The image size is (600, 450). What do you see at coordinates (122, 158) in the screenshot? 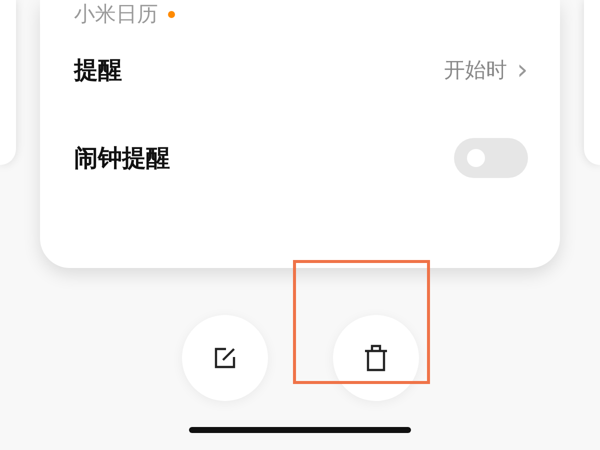
I see `row-label: 闹钟提醒` at bounding box center [122, 158].